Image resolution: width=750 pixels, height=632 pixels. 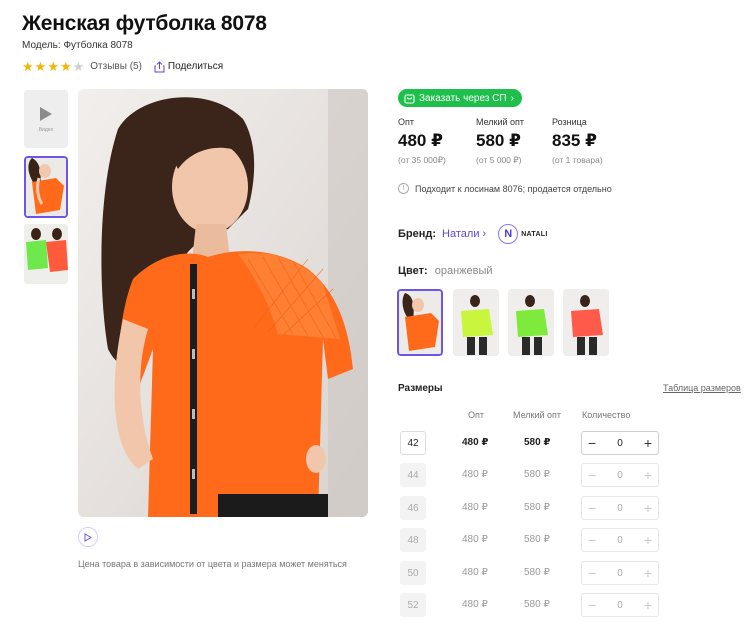 What do you see at coordinates (406, 122) in the screenshot?
I see `price-label: Опт` at bounding box center [406, 122].